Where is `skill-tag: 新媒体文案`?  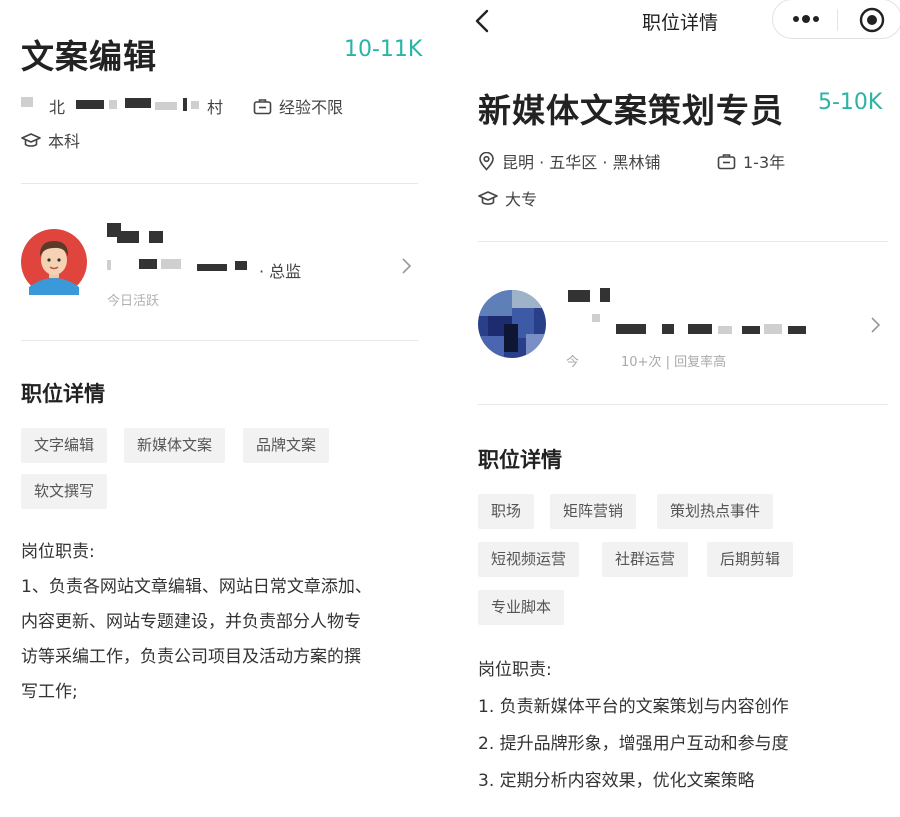
skill-tag: 新媒体文案 is located at coordinates (175, 445).